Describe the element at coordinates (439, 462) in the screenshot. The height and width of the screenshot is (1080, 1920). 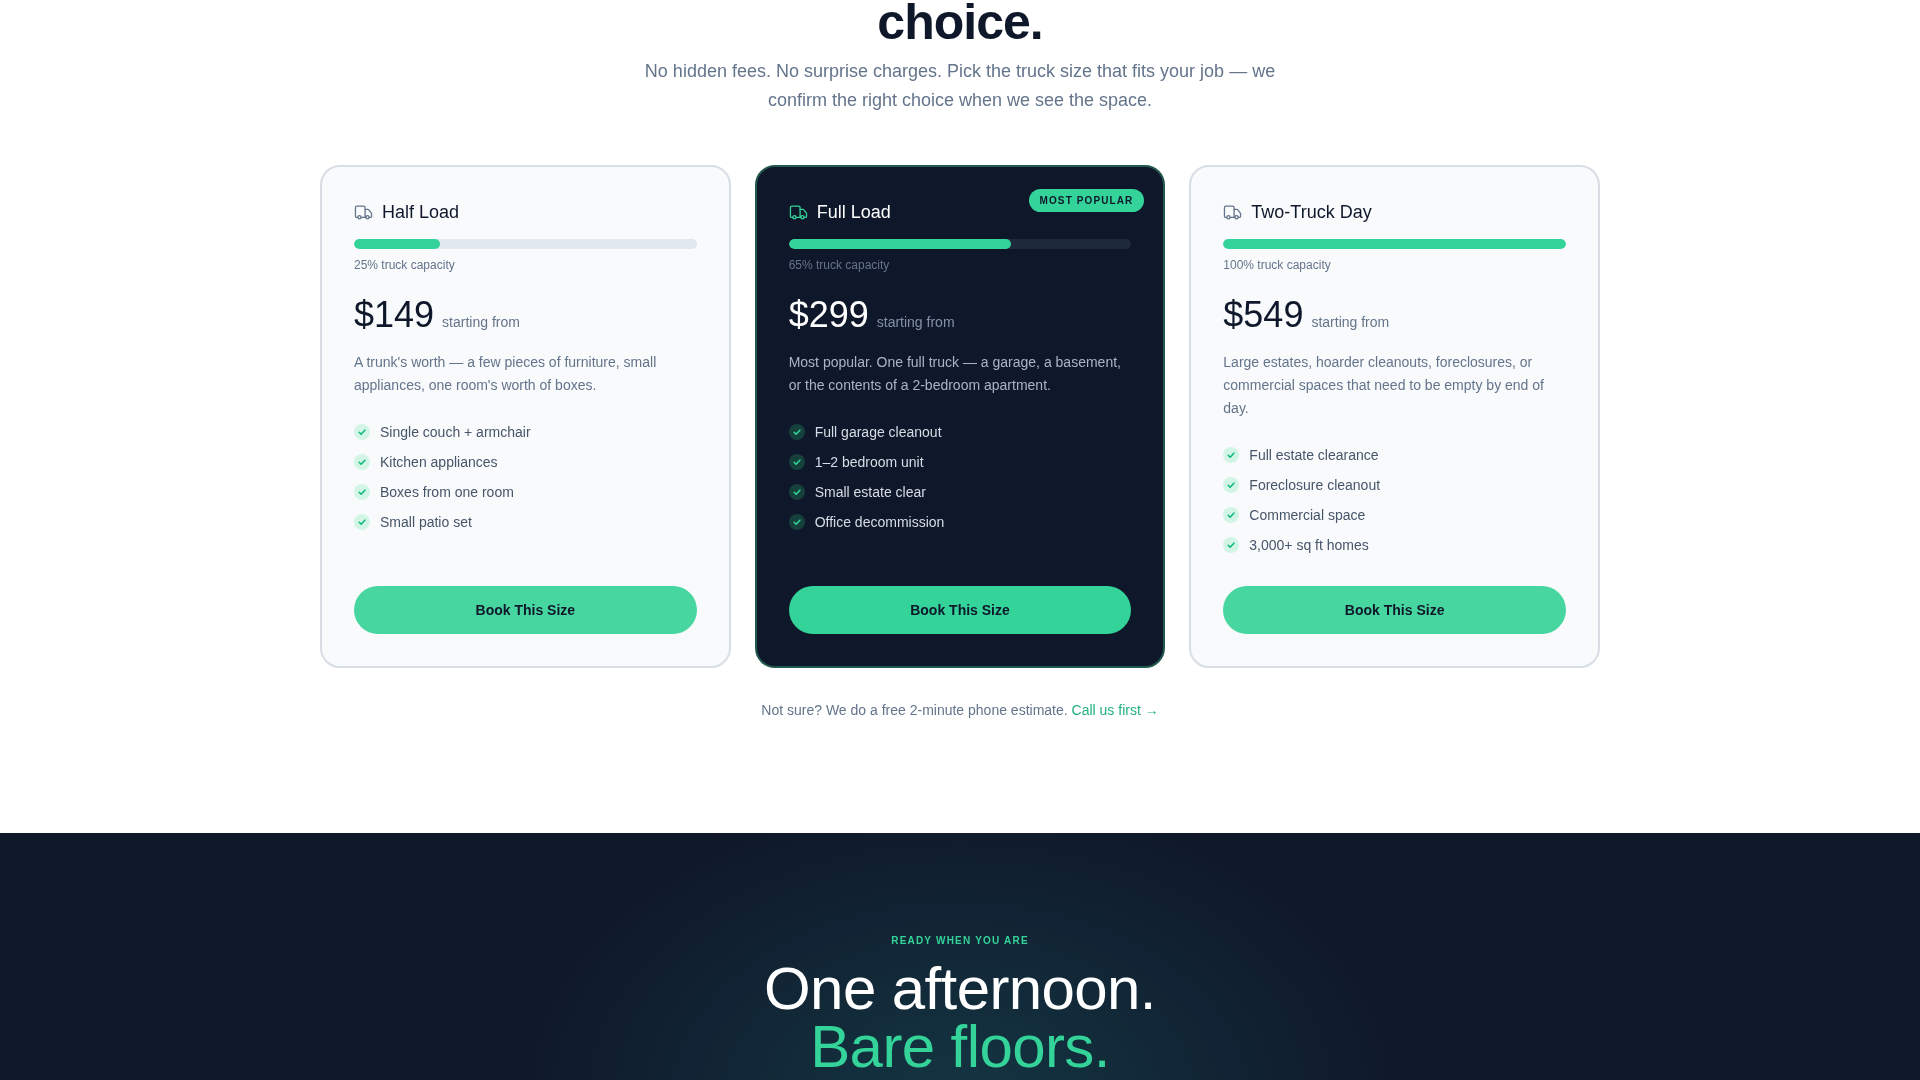
I see `feature-text: Kitchen appliances` at that location.